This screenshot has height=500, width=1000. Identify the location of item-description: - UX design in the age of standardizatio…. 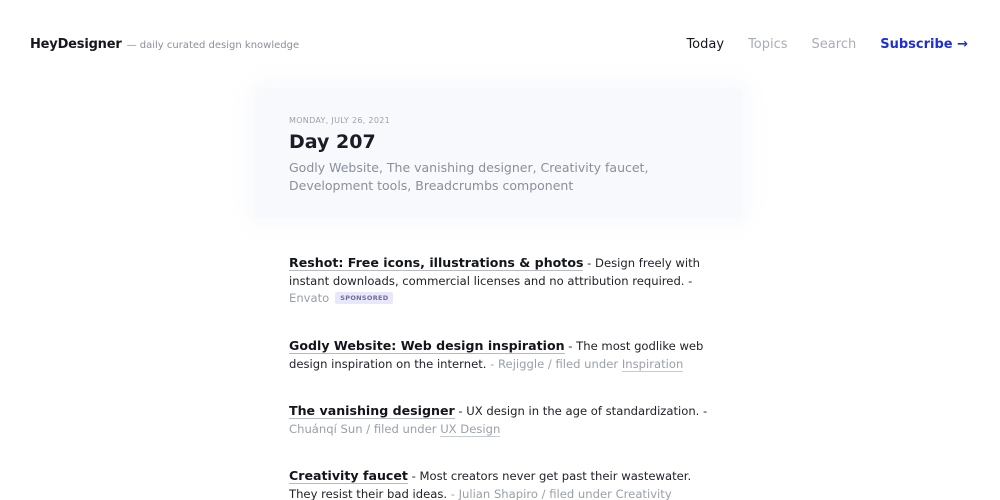
(581, 411).